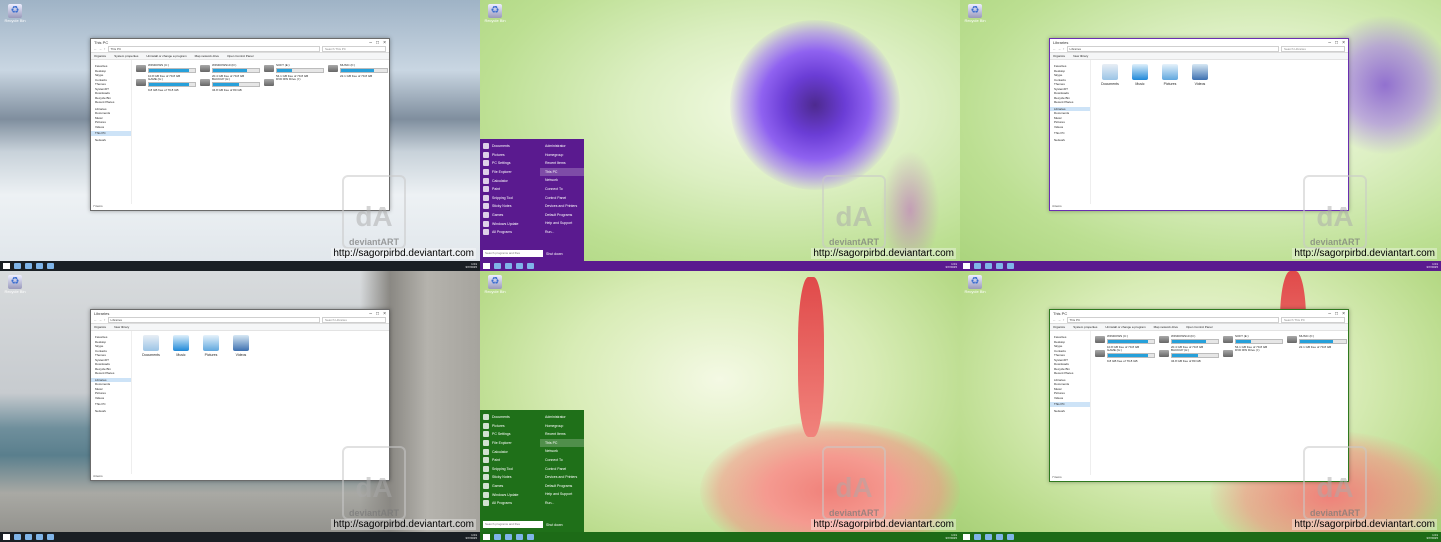 The image size is (1441, 542). What do you see at coordinates (562, 163) in the screenshot?
I see `start-link: Recent Items` at bounding box center [562, 163].